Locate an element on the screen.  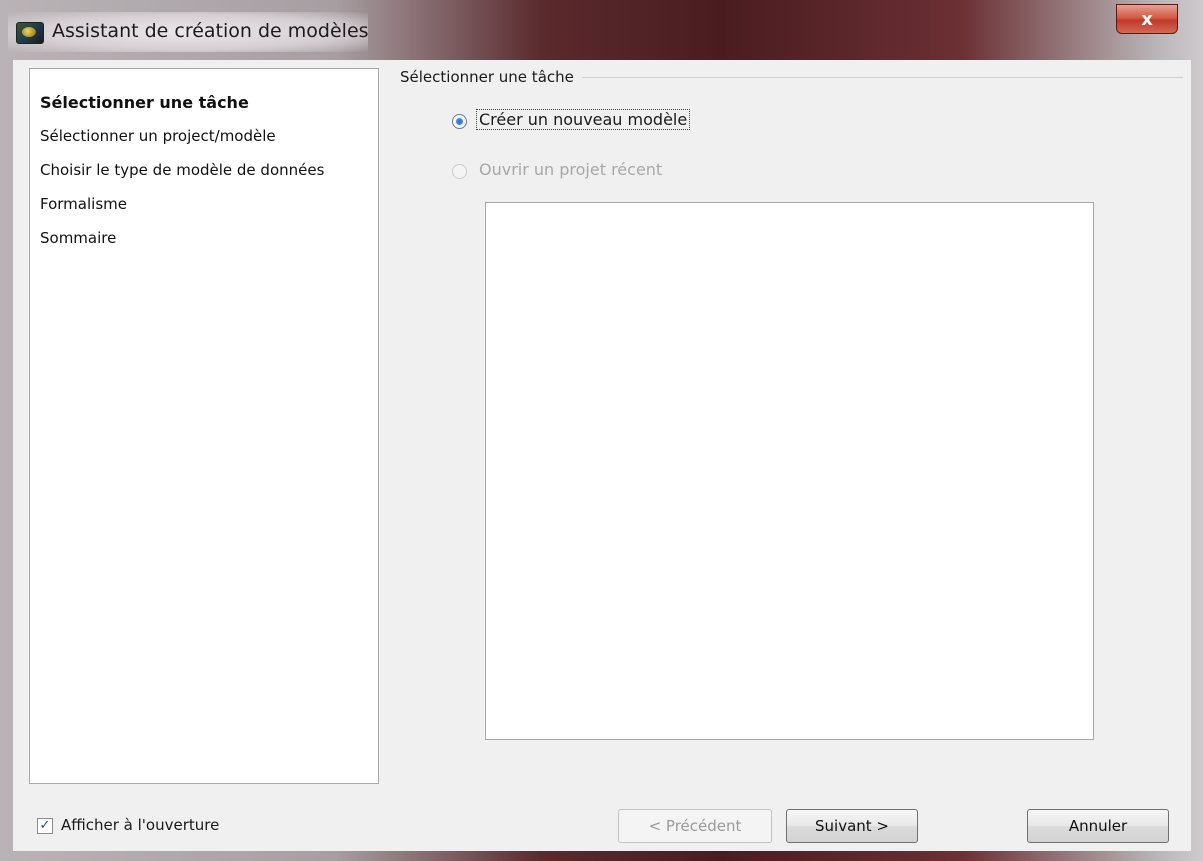
task-group-title: Sélectionner une tâche is located at coordinates (491, 77).